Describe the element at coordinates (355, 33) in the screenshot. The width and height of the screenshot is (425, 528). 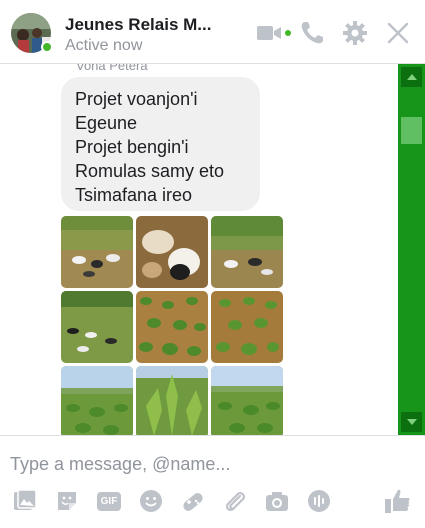
I see `gear-icon` at that location.